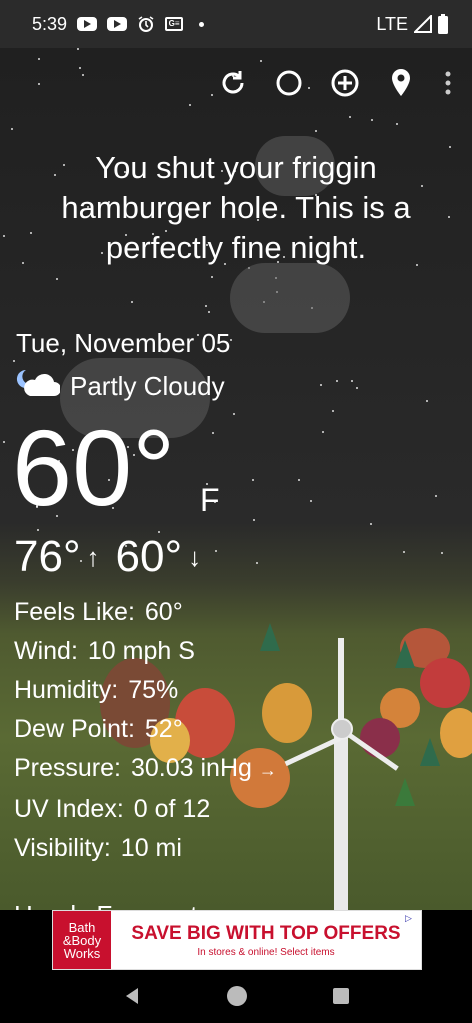 This screenshot has width=472, height=1023. What do you see at coordinates (132, 998) in the screenshot?
I see `back-icon` at bounding box center [132, 998].